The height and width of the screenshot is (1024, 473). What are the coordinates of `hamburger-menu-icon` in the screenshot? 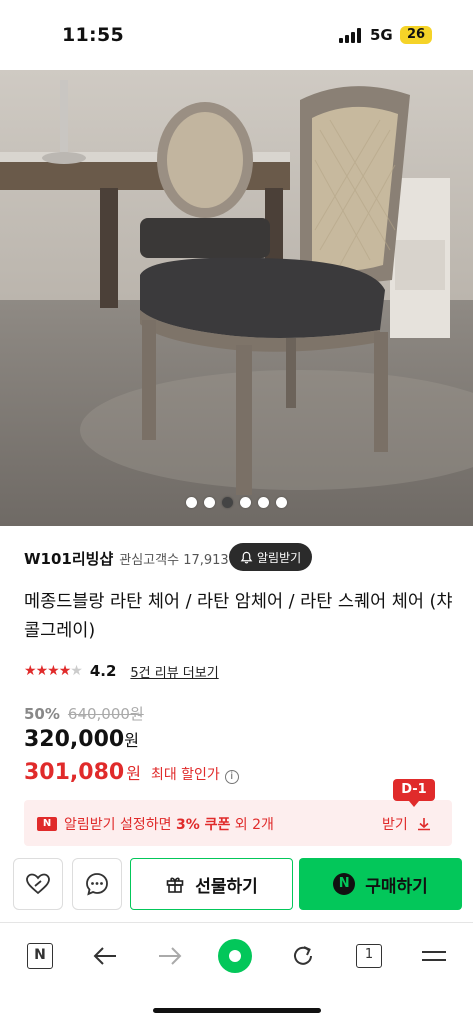 It's located at (434, 956).